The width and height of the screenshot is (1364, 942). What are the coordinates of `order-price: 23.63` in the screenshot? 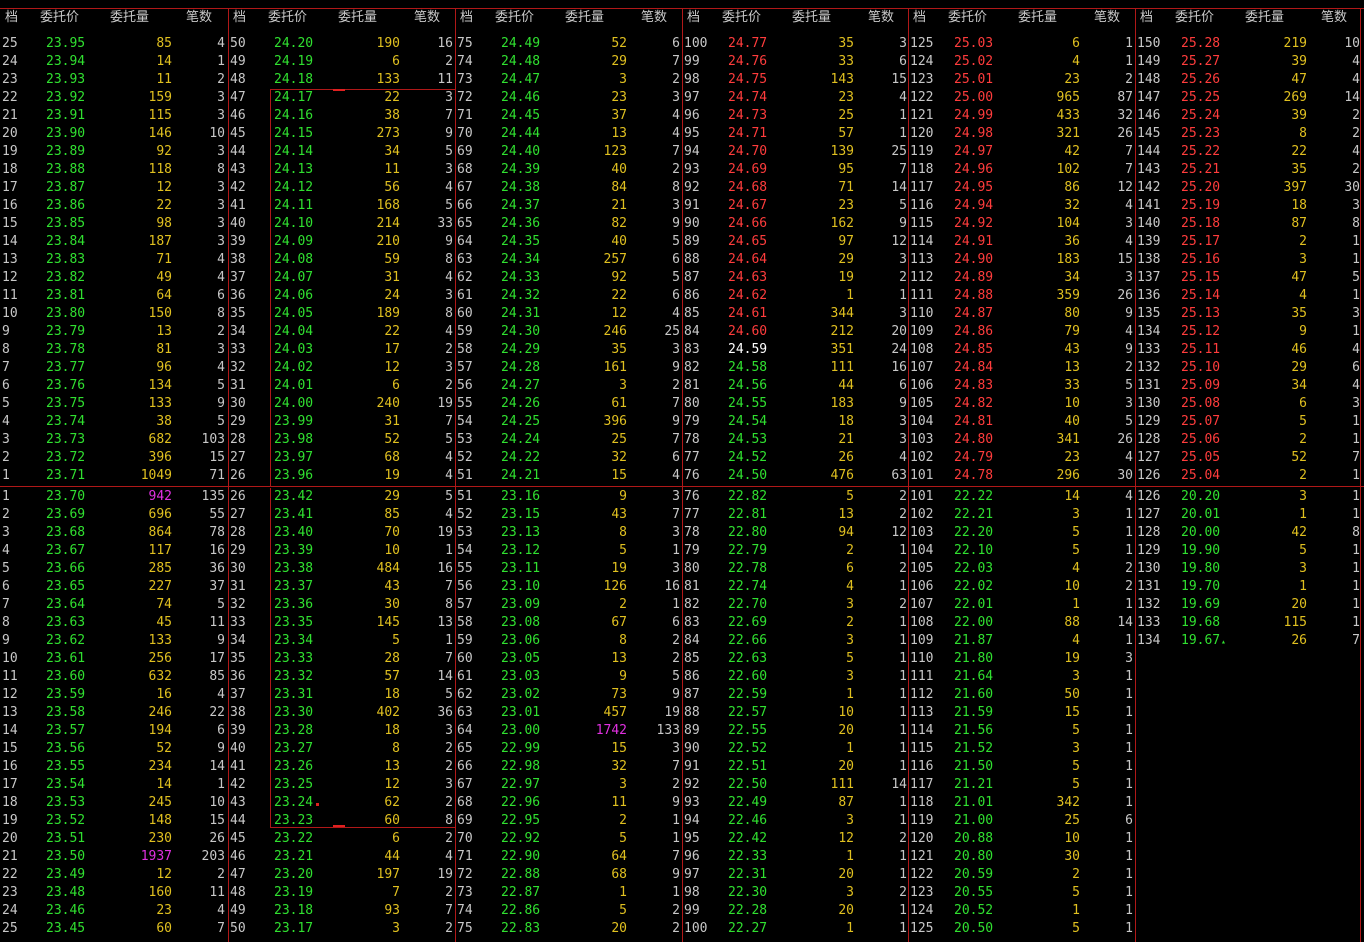 It's located at (65, 623).